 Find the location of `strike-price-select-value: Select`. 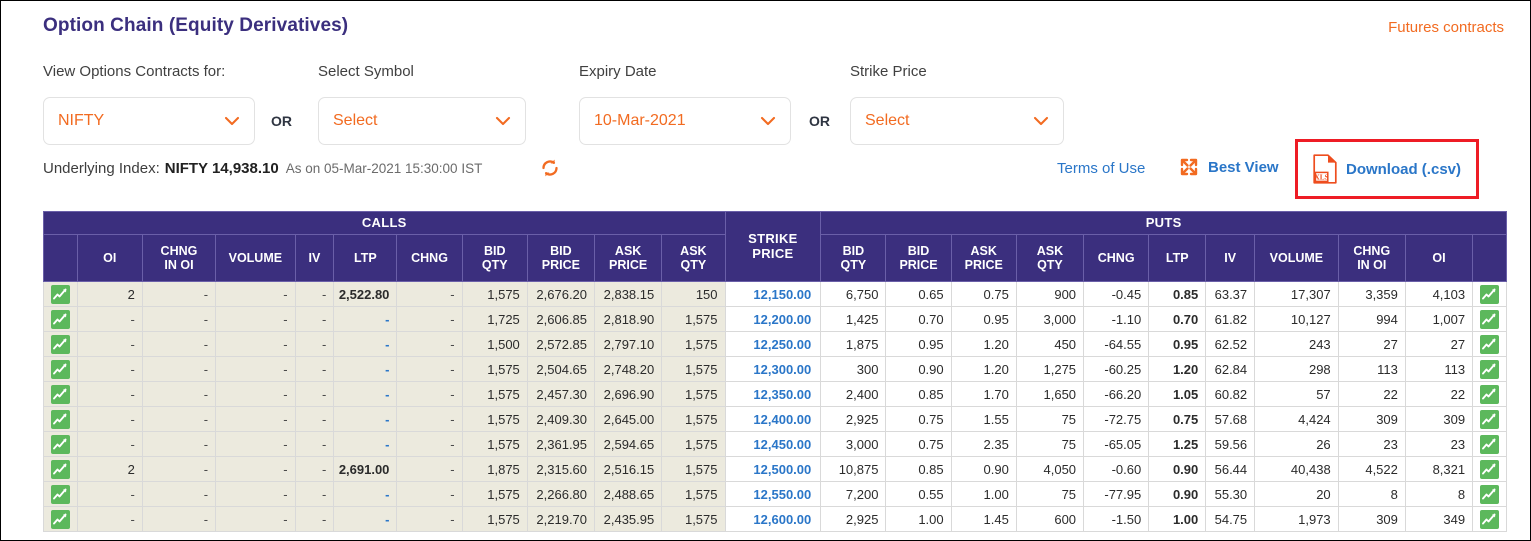

strike-price-select-value: Select is located at coordinates (887, 120).